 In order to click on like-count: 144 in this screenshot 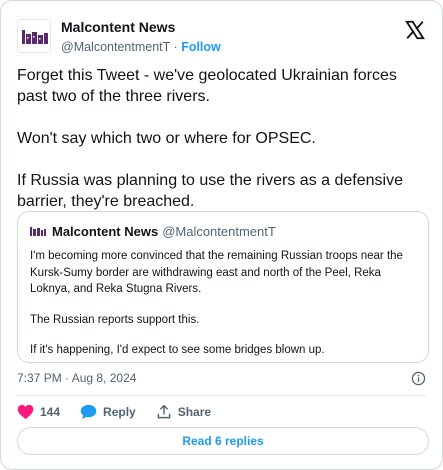, I will do `click(50, 412)`.